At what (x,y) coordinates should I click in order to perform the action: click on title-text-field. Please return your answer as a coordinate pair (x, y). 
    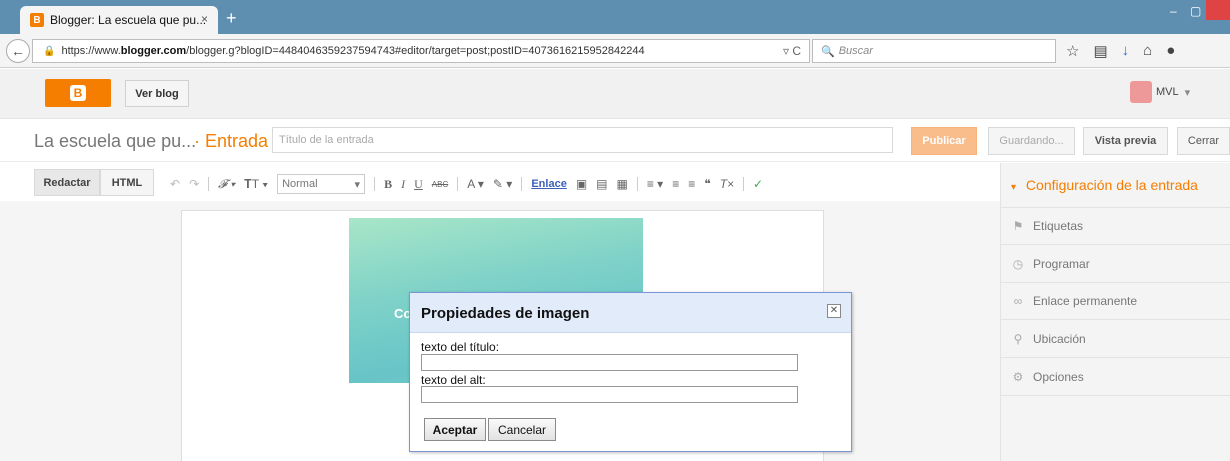
    Looking at the image, I should click on (609, 362).